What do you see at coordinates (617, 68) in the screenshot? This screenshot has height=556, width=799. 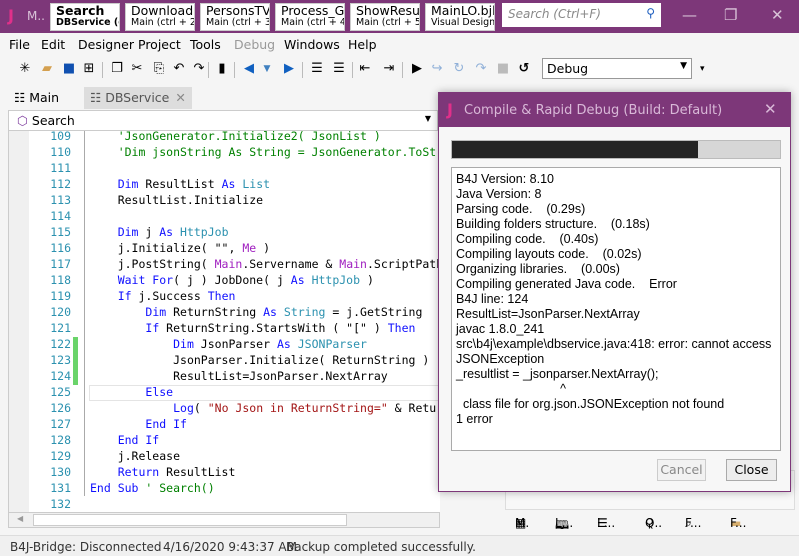 I see `build-config-select: Debug ▼` at bounding box center [617, 68].